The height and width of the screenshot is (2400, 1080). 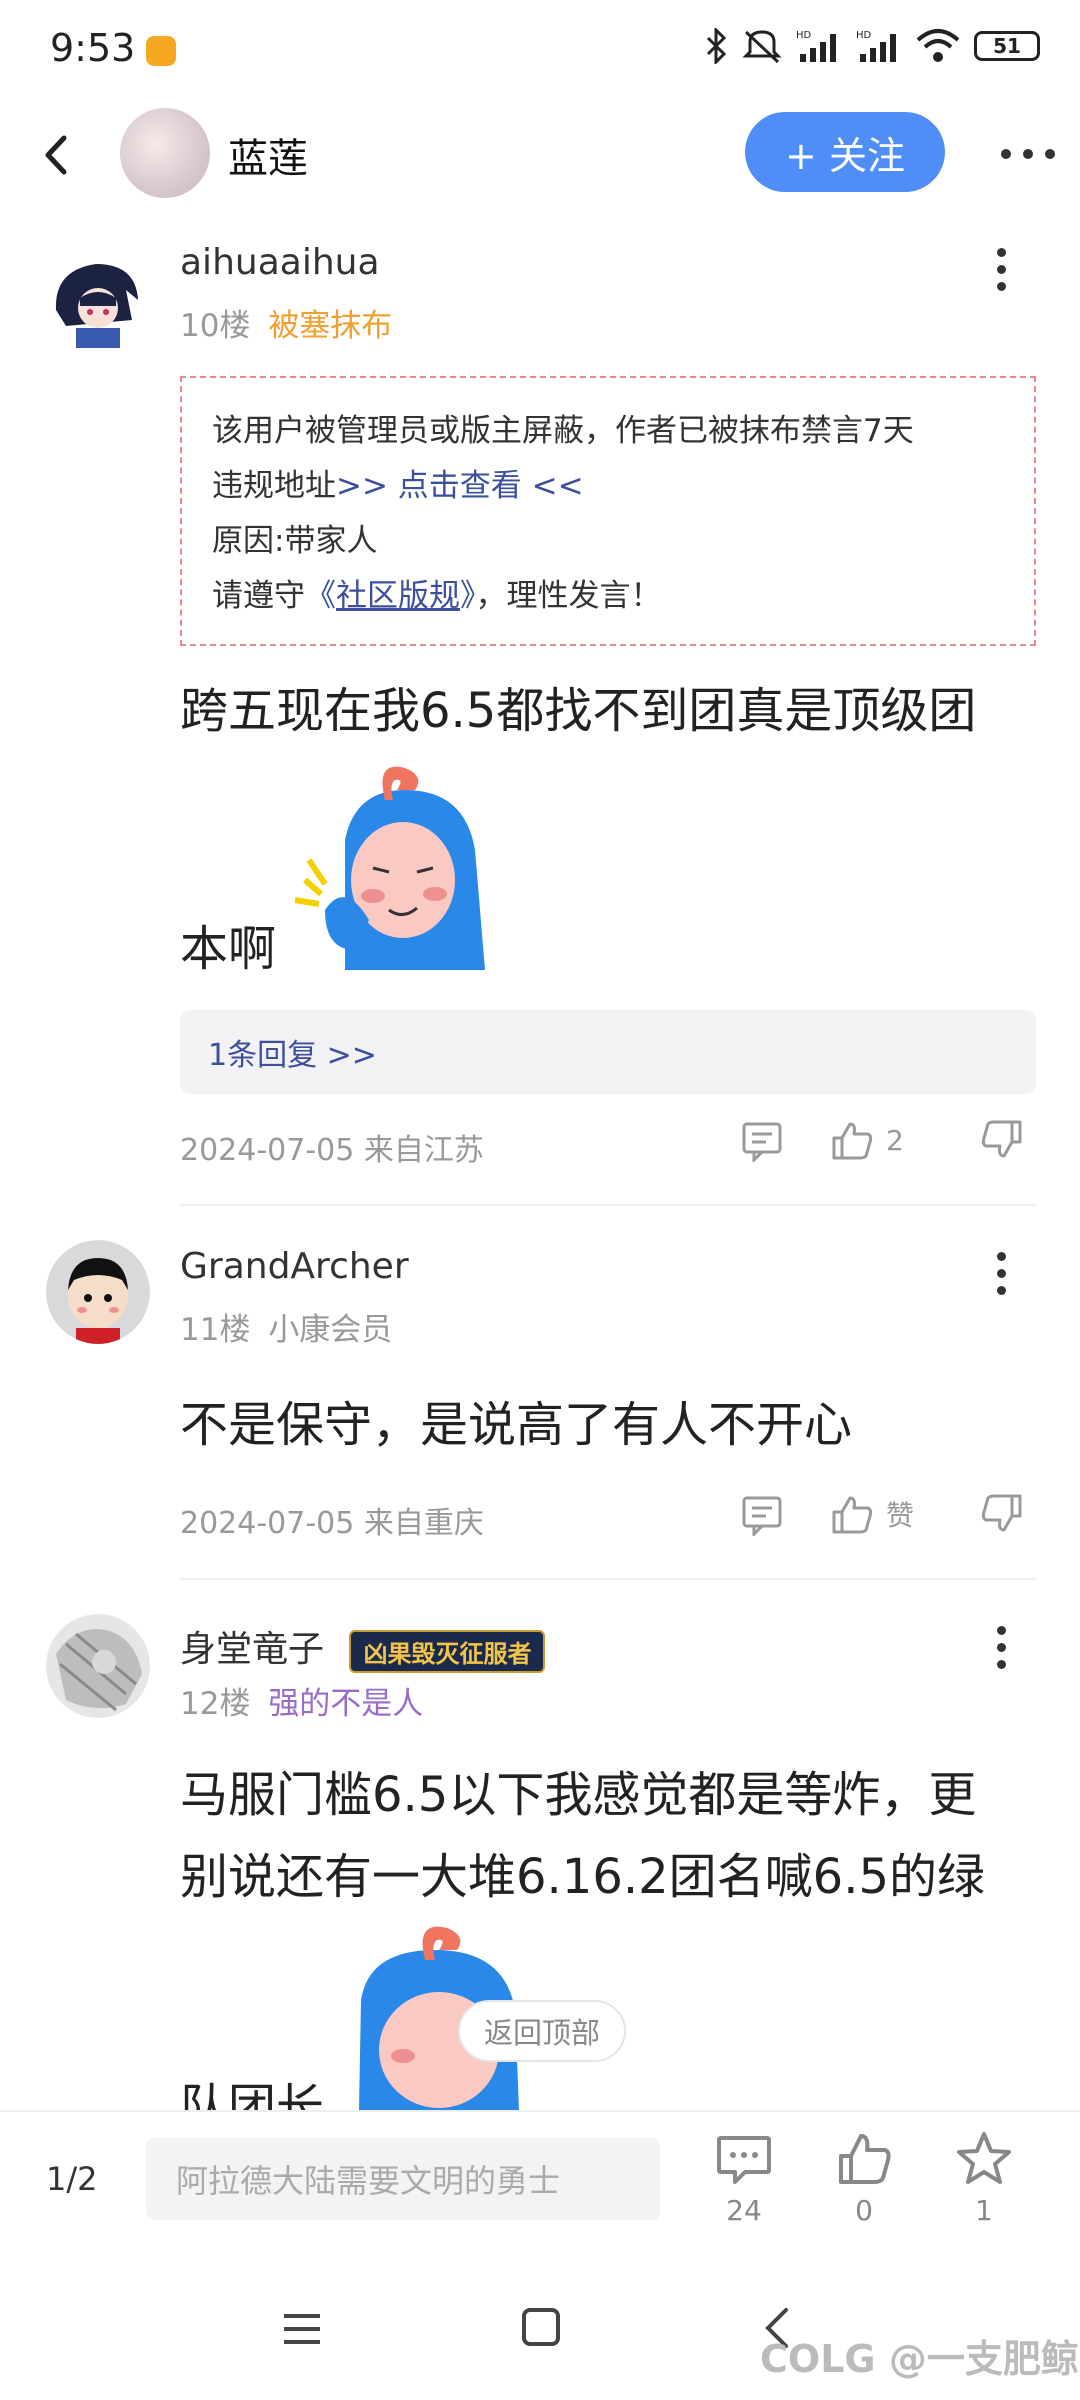 What do you see at coordinates (252, 2094) in the screenshot?
I see `post-content: 队团长` at bounding box center [252, 2094].